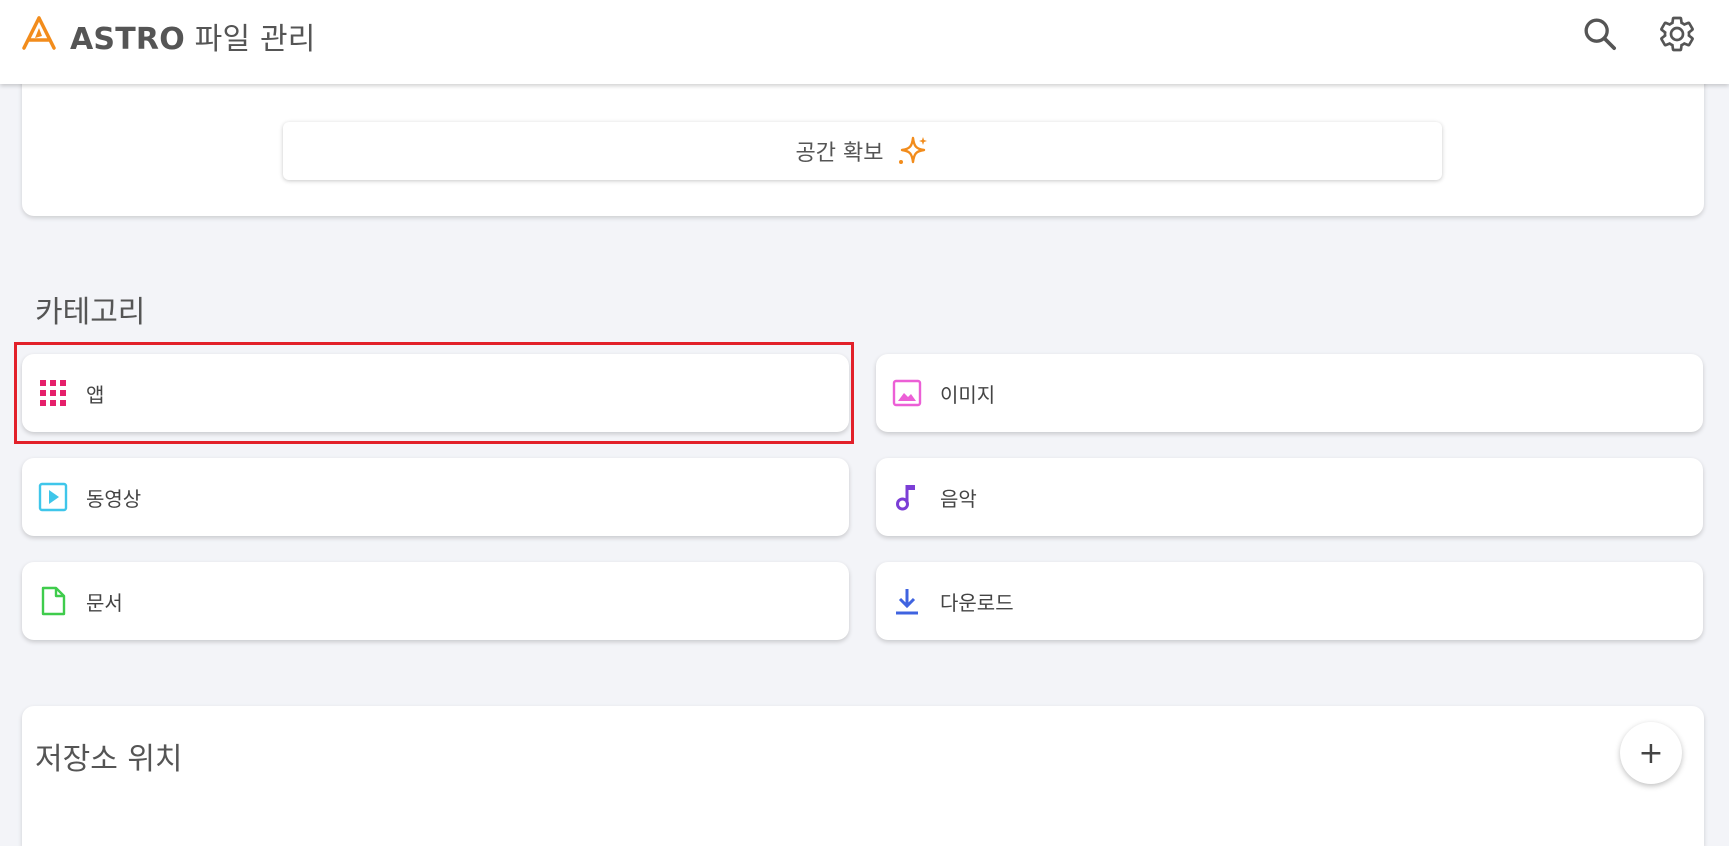 The image size is (1729, 846). I want to click on category-label: 동영상, so click(114, 498).